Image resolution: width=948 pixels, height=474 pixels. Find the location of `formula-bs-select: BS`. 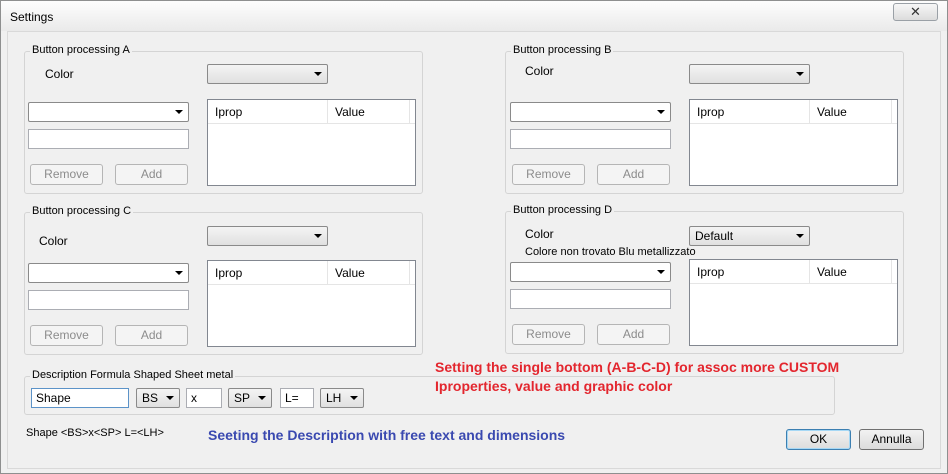

formula-bs-select: BS is located at coordinates (158, 398).